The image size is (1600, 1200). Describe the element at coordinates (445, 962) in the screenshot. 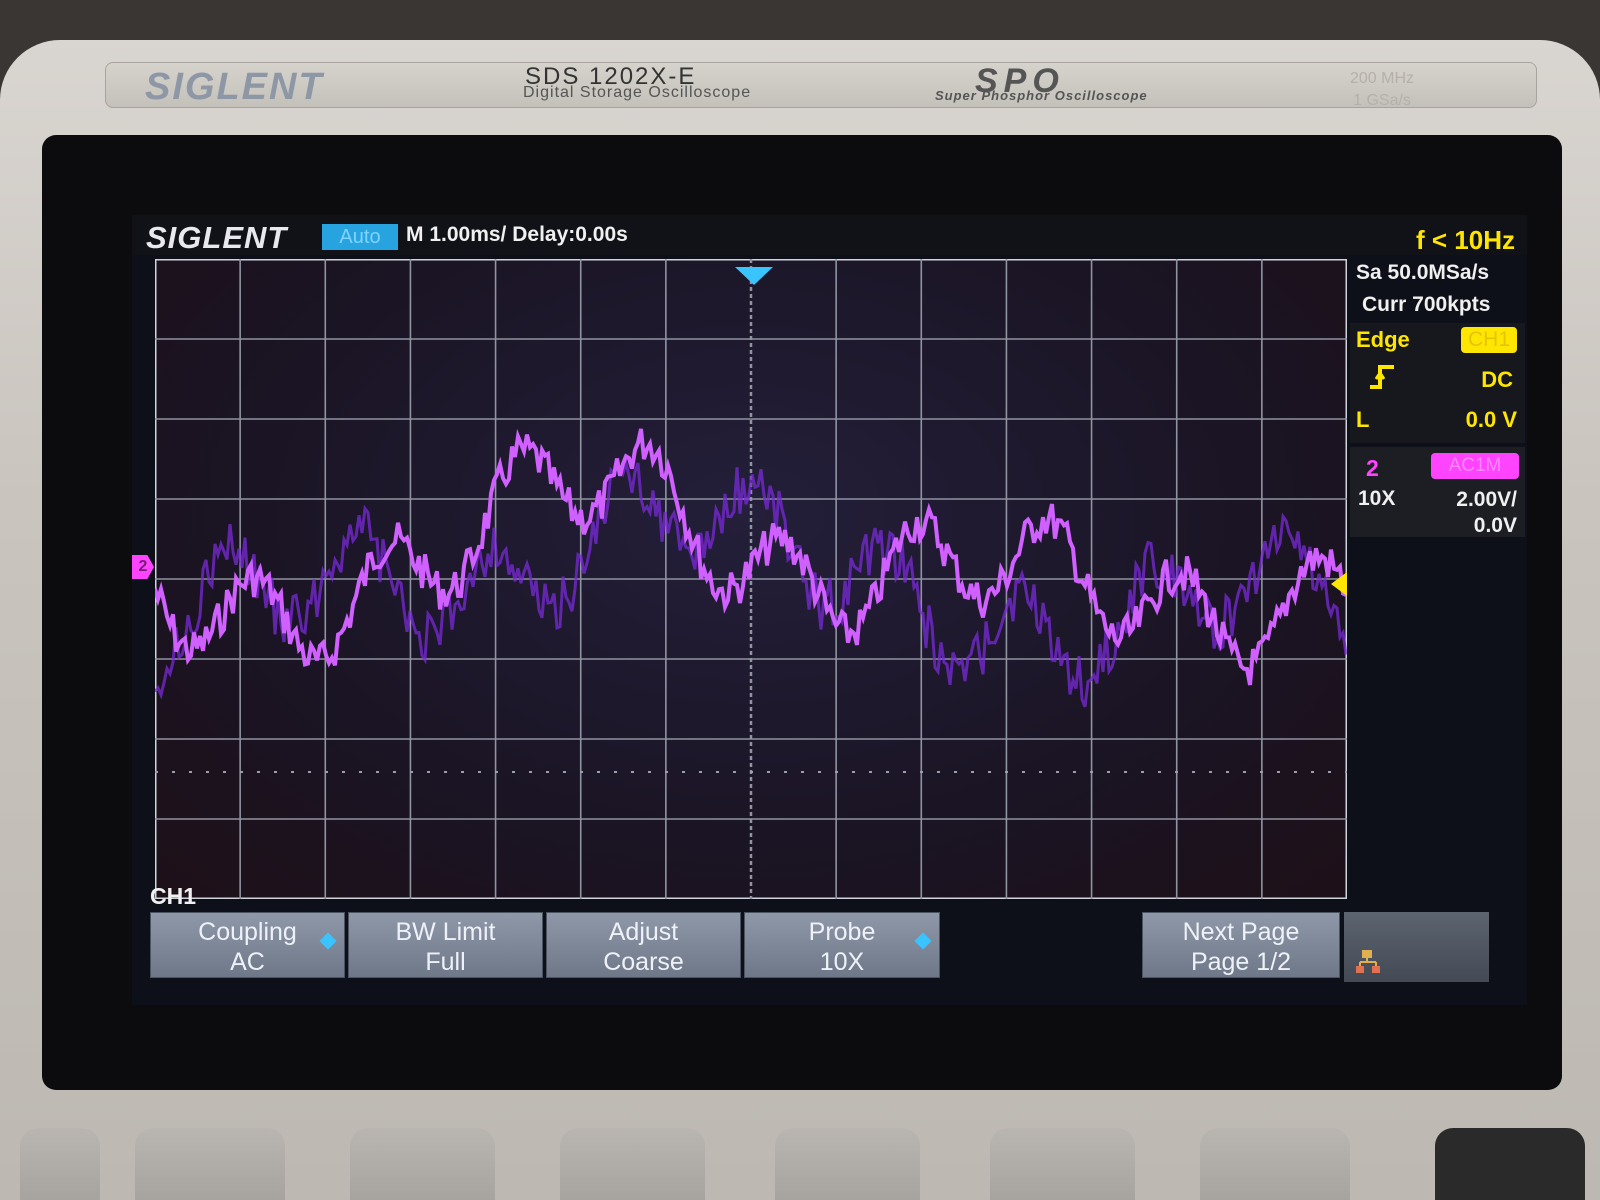

I see `softkey-value: Full` at that location.